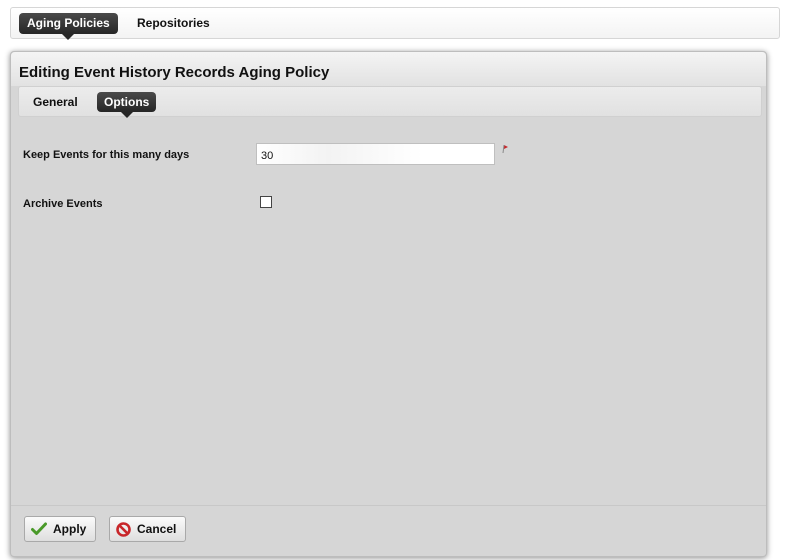 The image size is (786, 560). I want to click on tab-repositories: Repositories, so click(173, 23).